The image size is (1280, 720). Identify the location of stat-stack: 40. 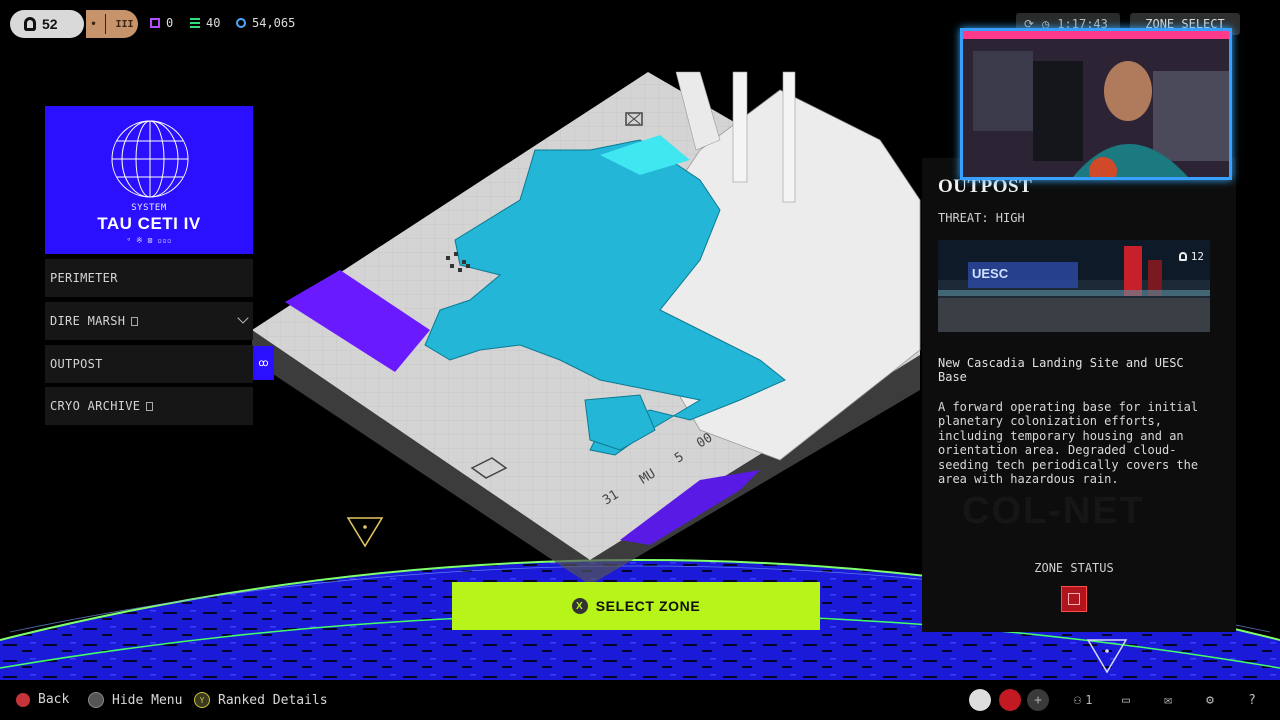
(205, 23).